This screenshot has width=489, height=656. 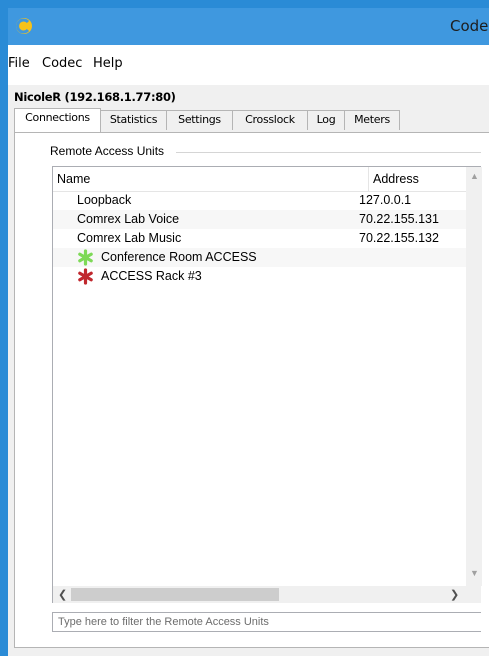 I want to click on app-icon, so click(x=24, y=26).